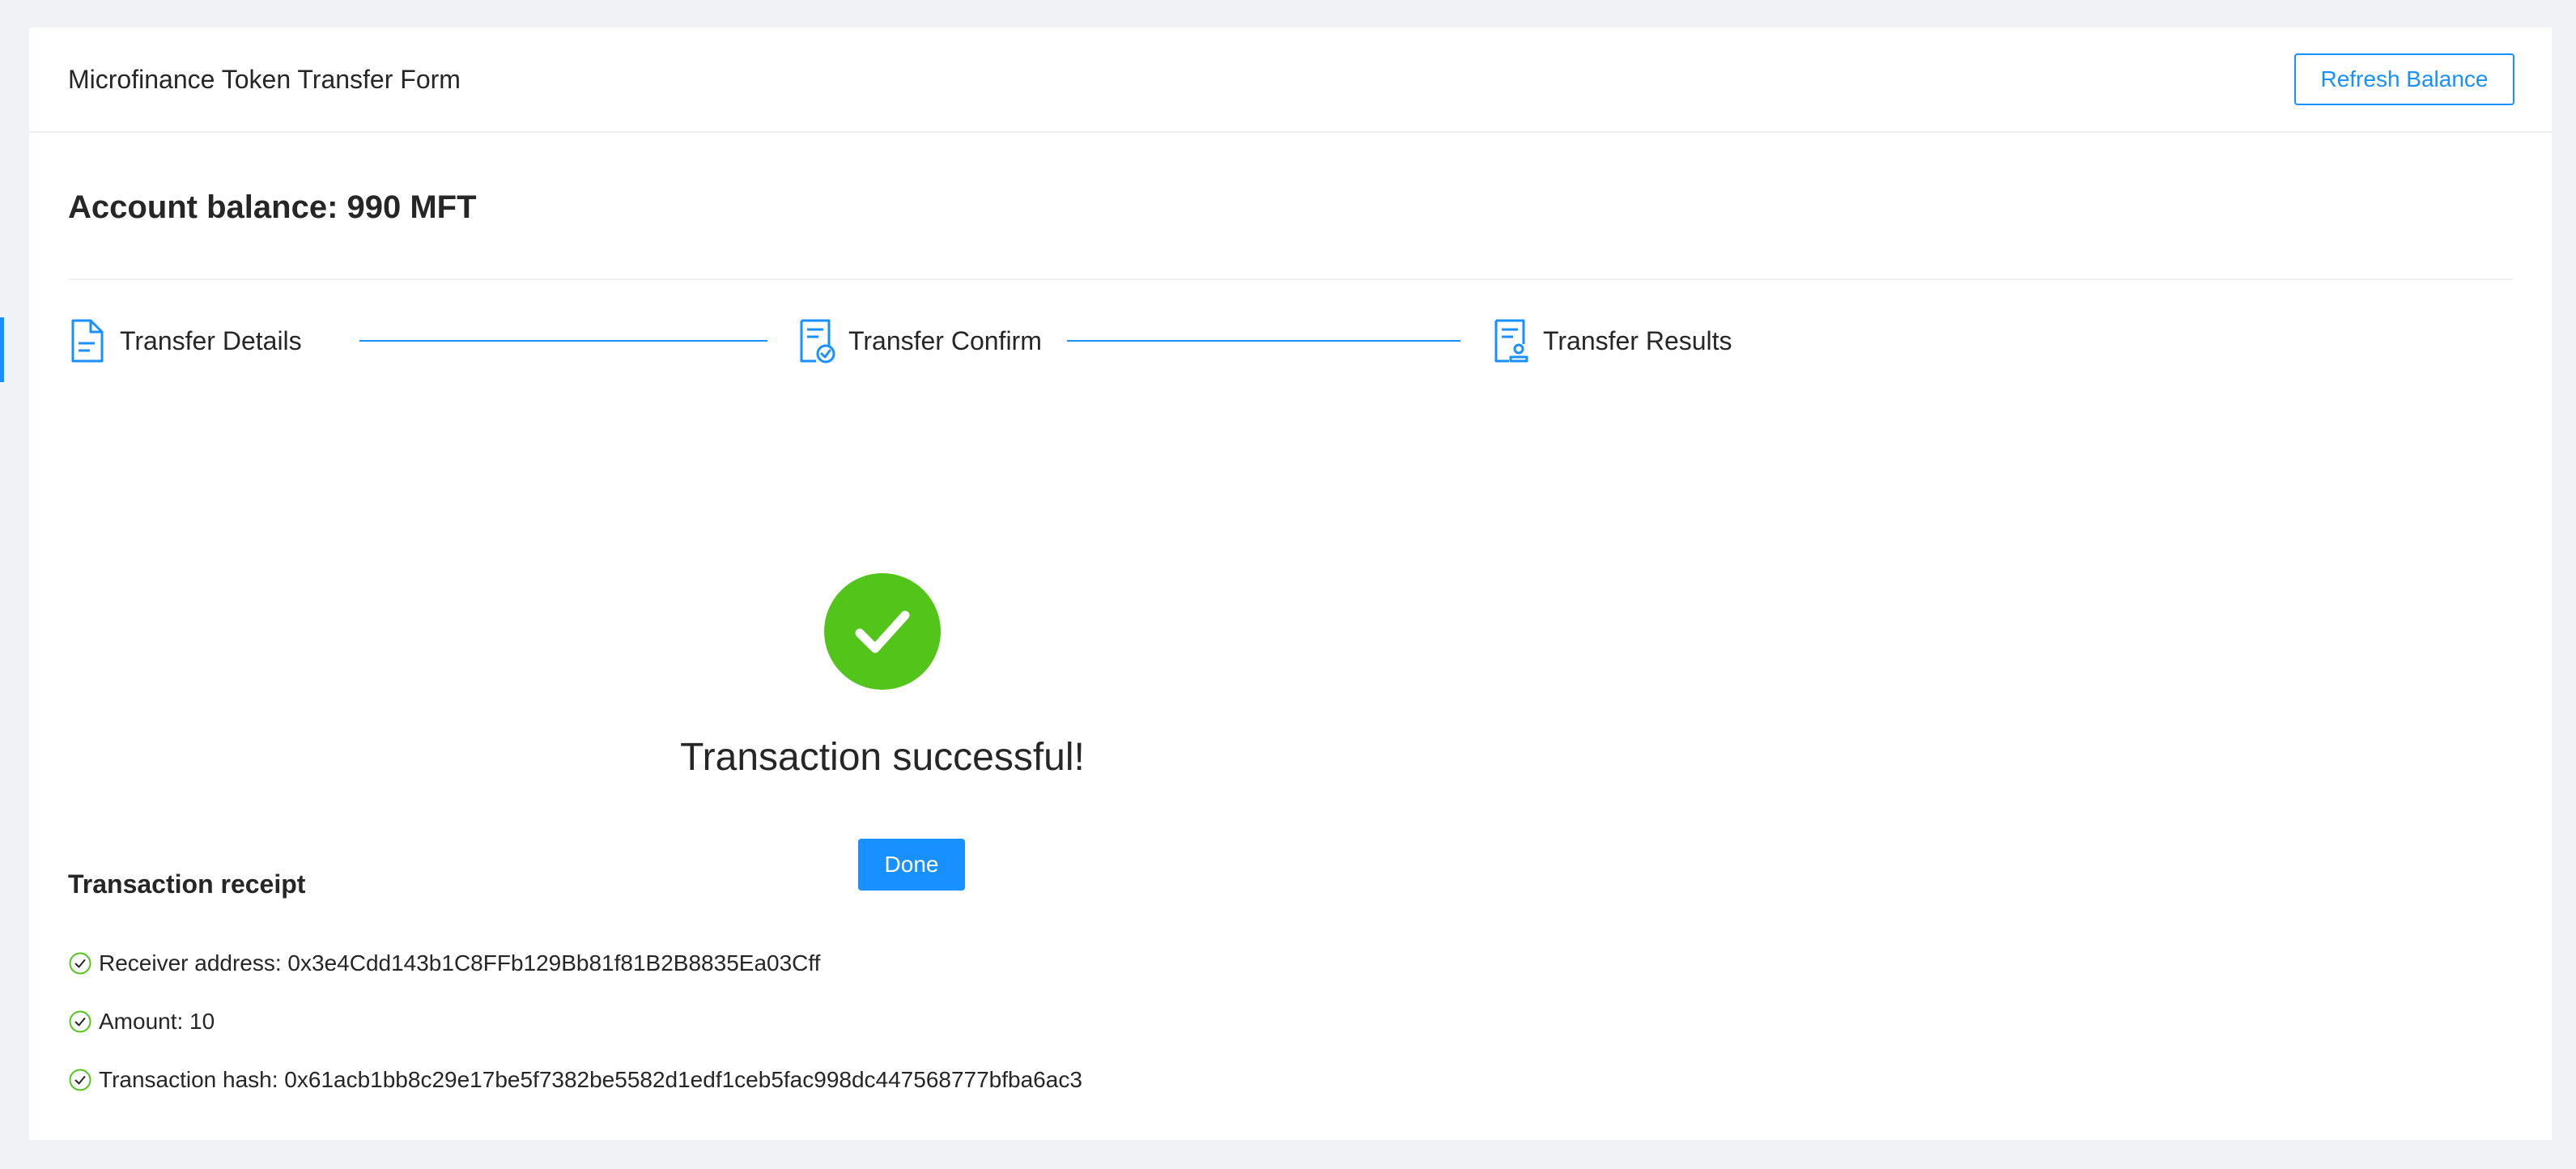 Image resolution: width=2576 pixels, height=1169 pixels. What do you see at coordinates (1290, 279) in the screenshot?
I see `divider` at bounding box center [1290, 279].